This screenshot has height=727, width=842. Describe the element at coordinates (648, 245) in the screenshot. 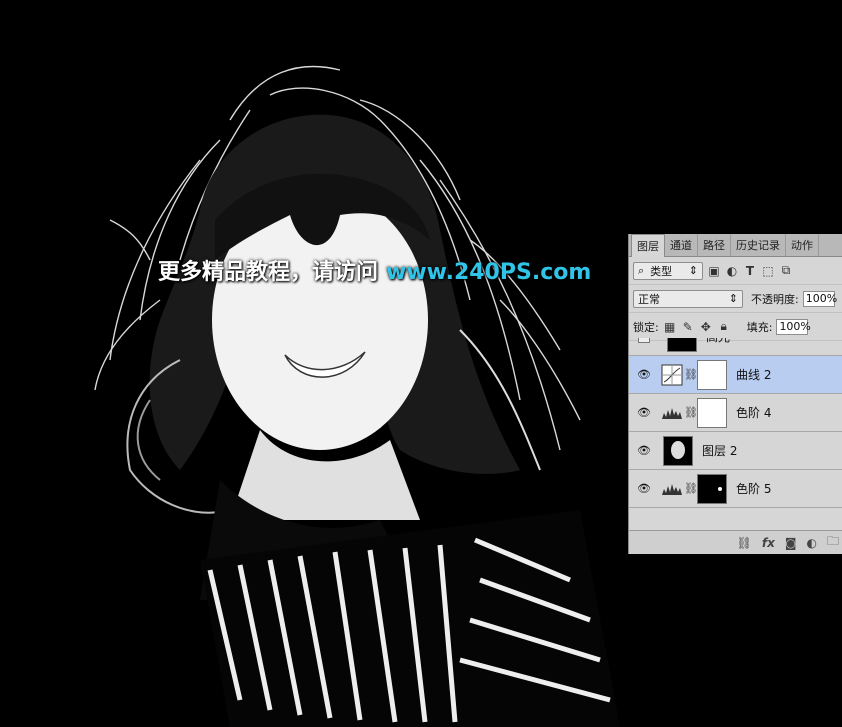

I see `tab-layers: 图层` at that location.